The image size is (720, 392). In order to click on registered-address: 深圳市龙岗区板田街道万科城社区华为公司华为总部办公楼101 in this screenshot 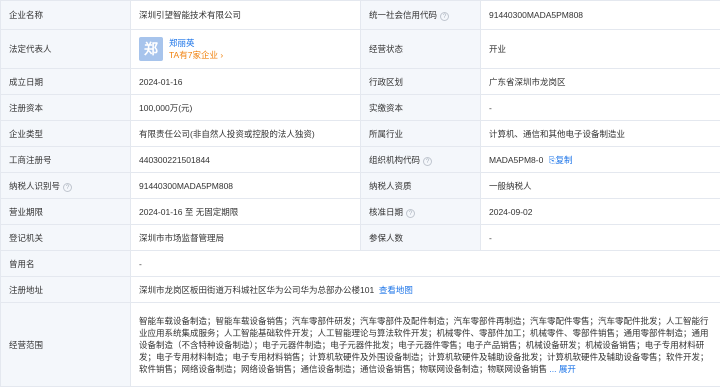, I will do `click(257, 289)`.